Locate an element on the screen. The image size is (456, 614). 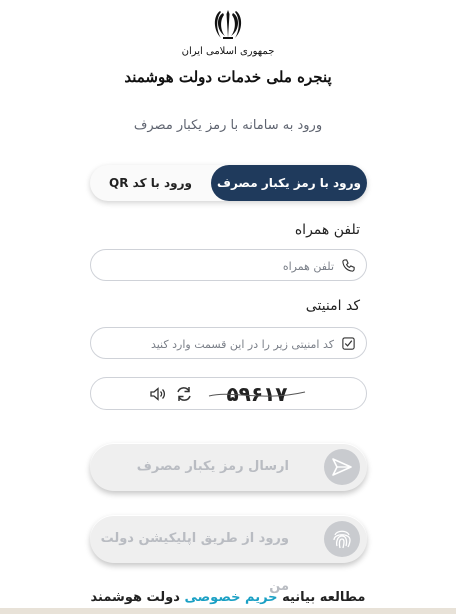
phone-field-wrapper is located at coordinates (228, 265).